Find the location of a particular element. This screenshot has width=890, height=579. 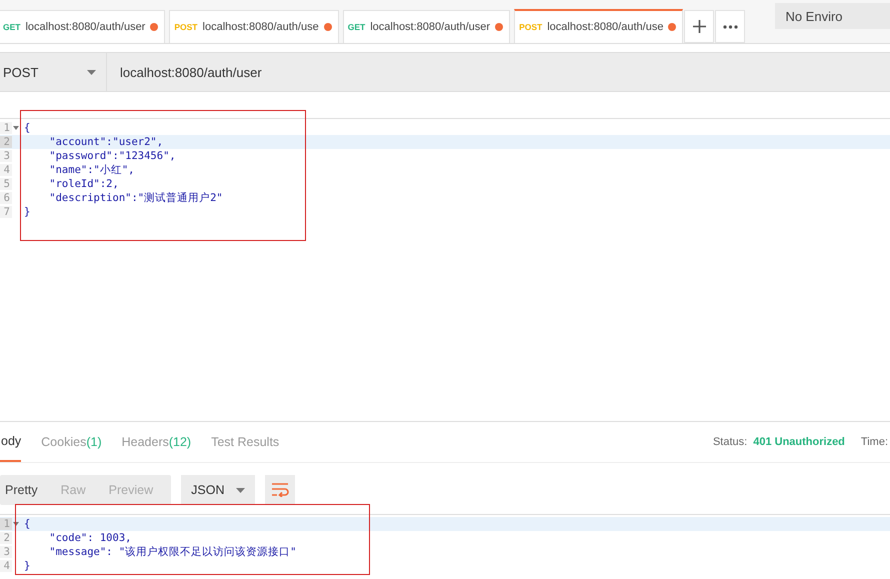

response-tab: ody is located at coordinates (11, 442).